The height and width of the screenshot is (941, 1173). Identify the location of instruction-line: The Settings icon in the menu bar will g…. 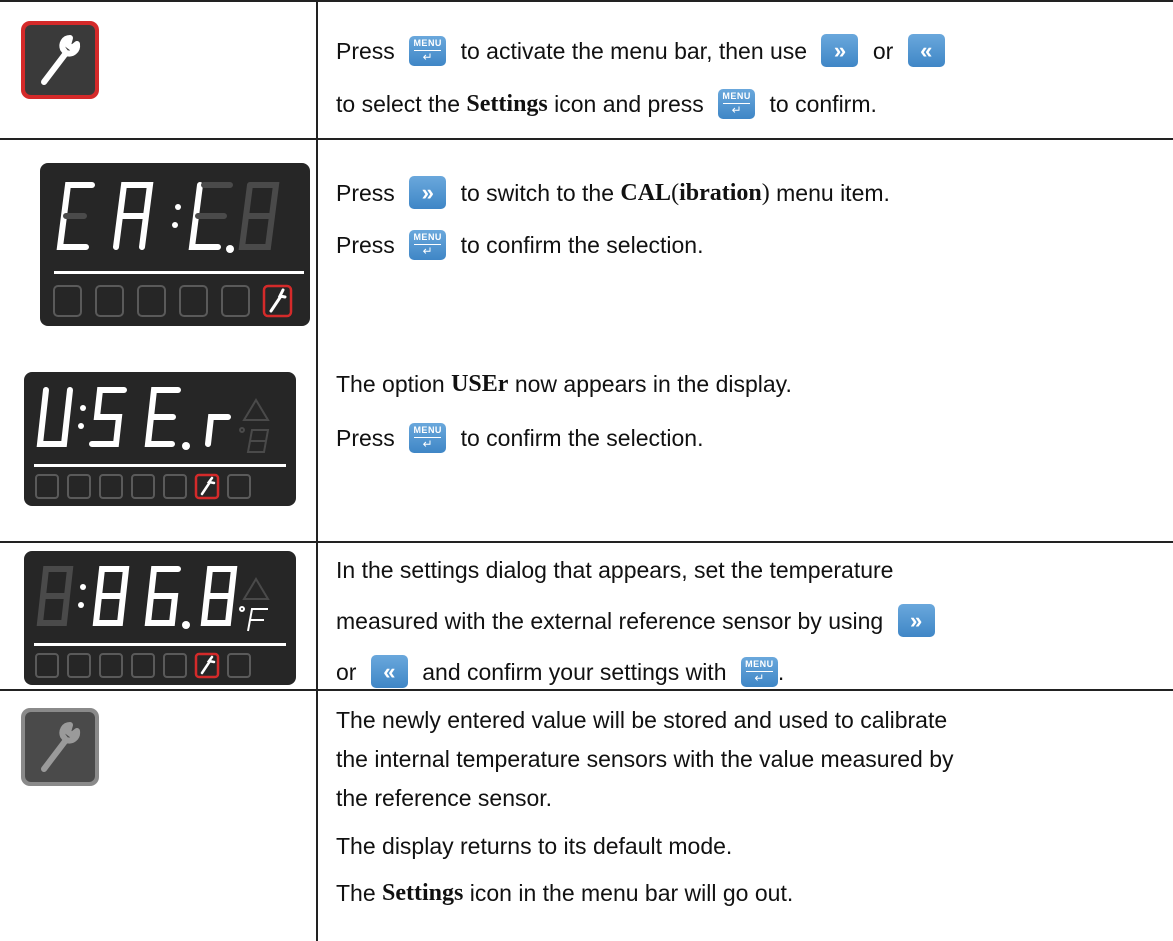
(565, 892).